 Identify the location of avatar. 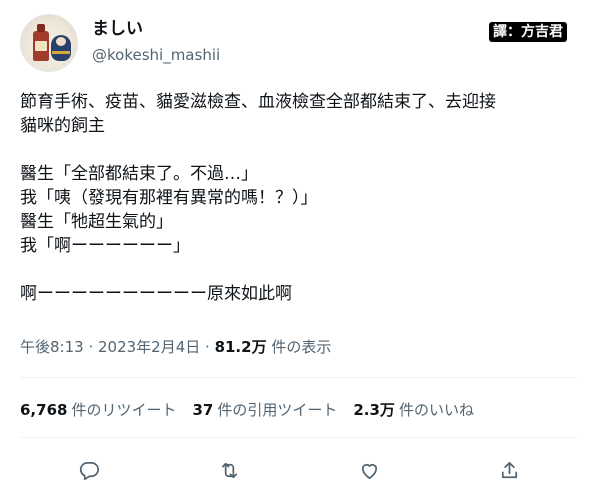
(49, 43).